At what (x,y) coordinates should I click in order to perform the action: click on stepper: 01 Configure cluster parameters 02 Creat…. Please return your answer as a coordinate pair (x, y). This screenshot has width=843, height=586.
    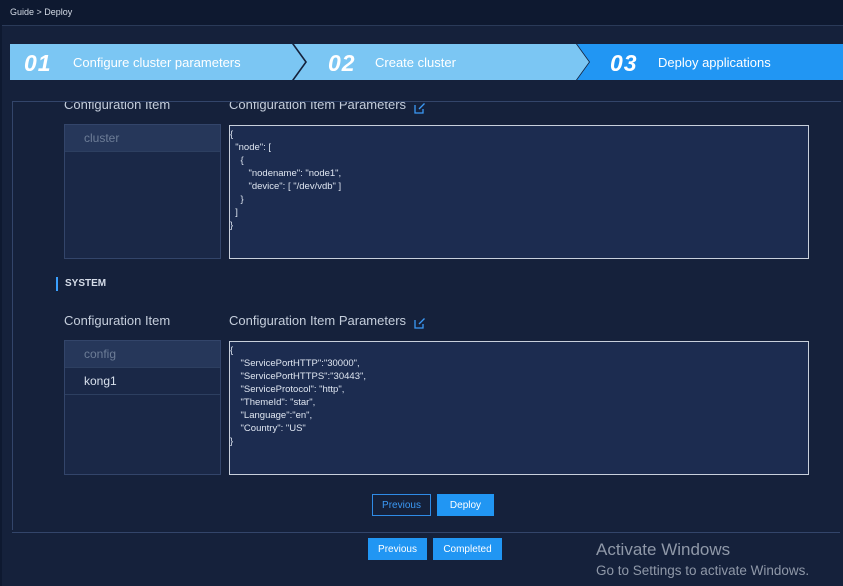
    Looking at the image, I should click on (426, 62).